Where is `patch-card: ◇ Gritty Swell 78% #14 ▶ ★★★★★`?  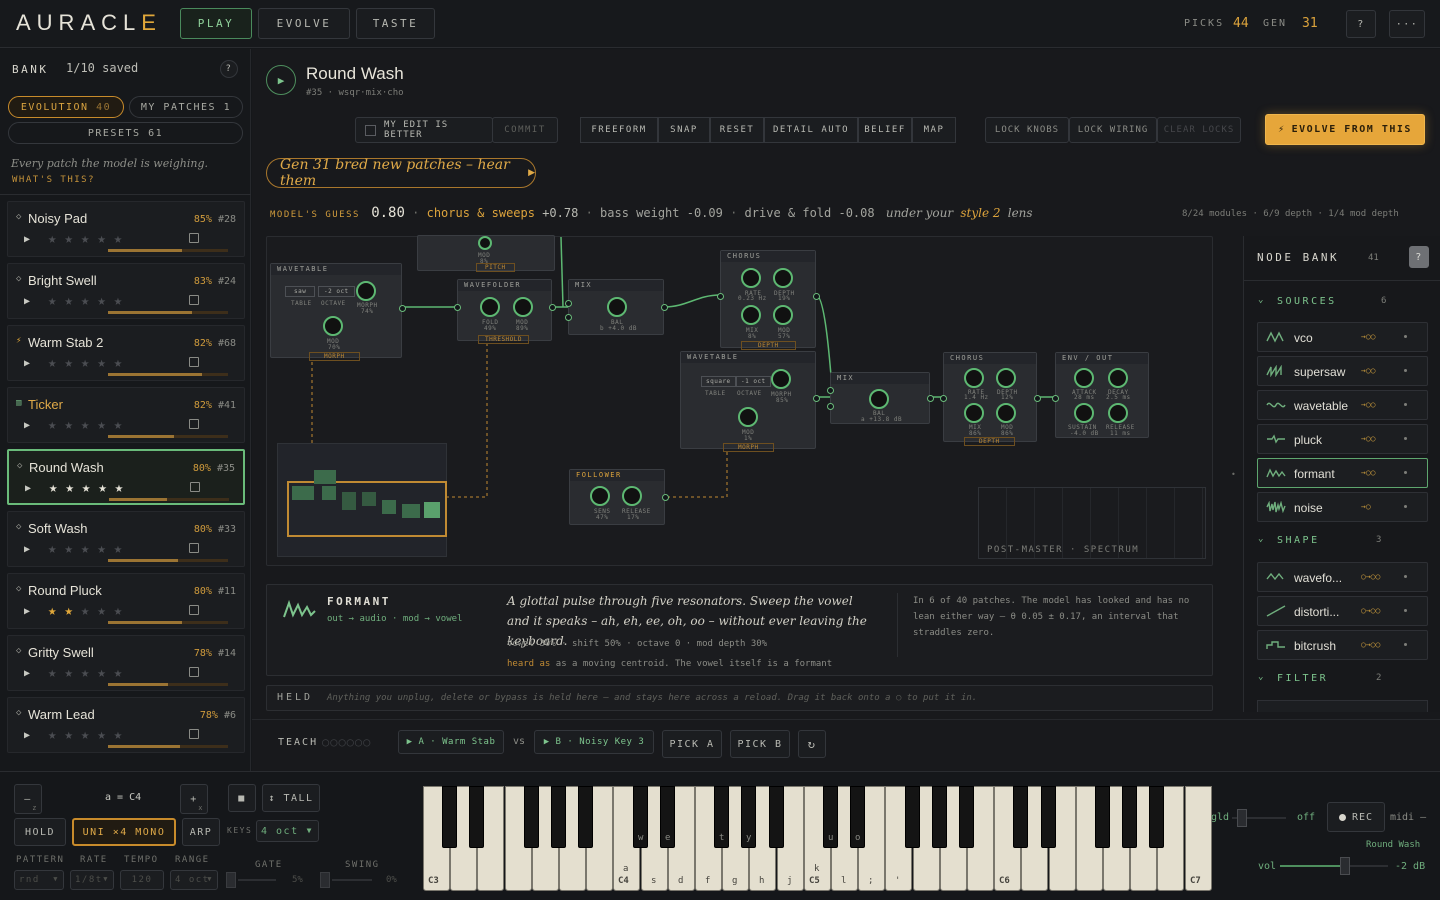 patch-card: ◇ Gritty Swell 78% #14 ▶ ★★★★★ is located at coordinates (126, 663).